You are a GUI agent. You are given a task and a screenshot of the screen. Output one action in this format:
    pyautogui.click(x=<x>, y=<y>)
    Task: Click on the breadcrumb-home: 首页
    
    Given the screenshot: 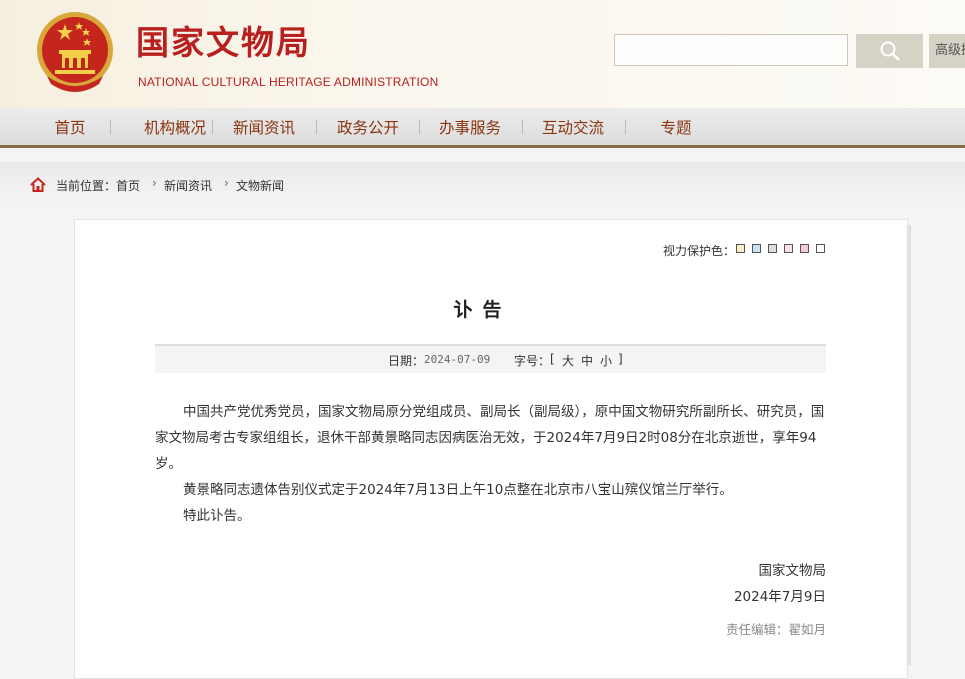 What is the action you would take?
    pyautogui.click(x=128, y=185)
    